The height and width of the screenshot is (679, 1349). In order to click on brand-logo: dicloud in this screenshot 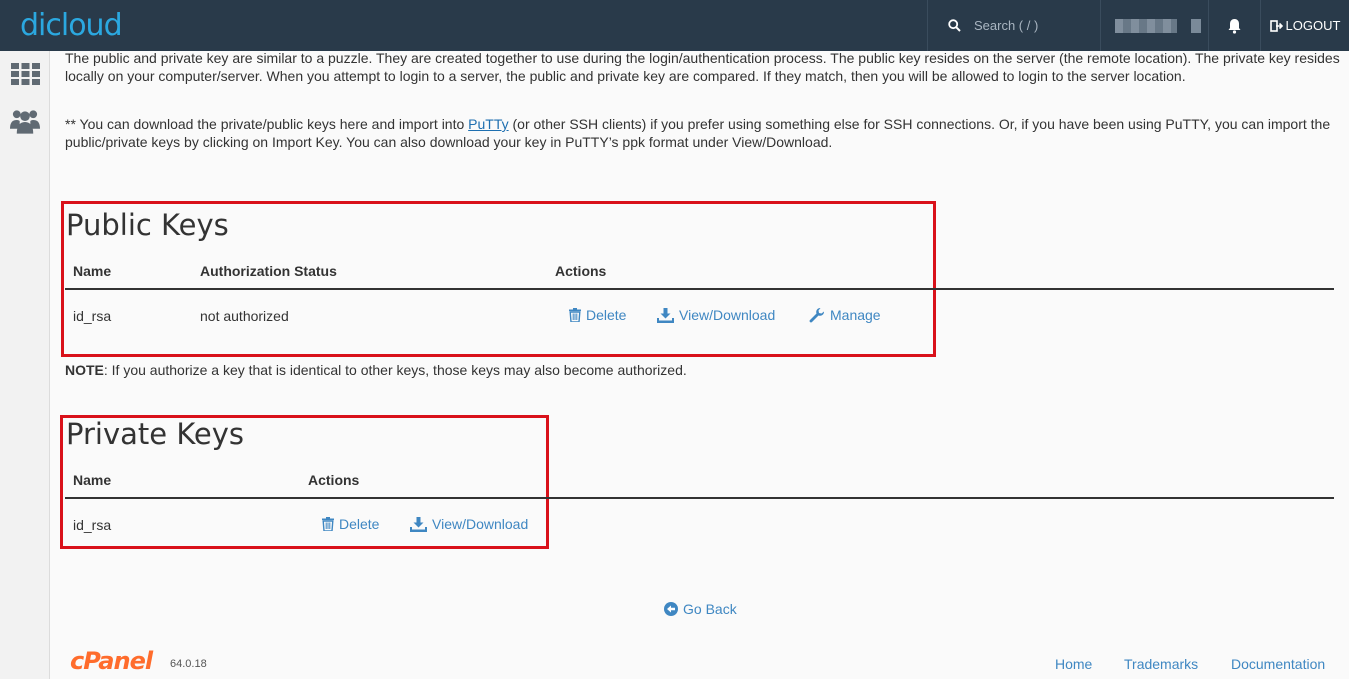, I will do `click(71, 25)`.